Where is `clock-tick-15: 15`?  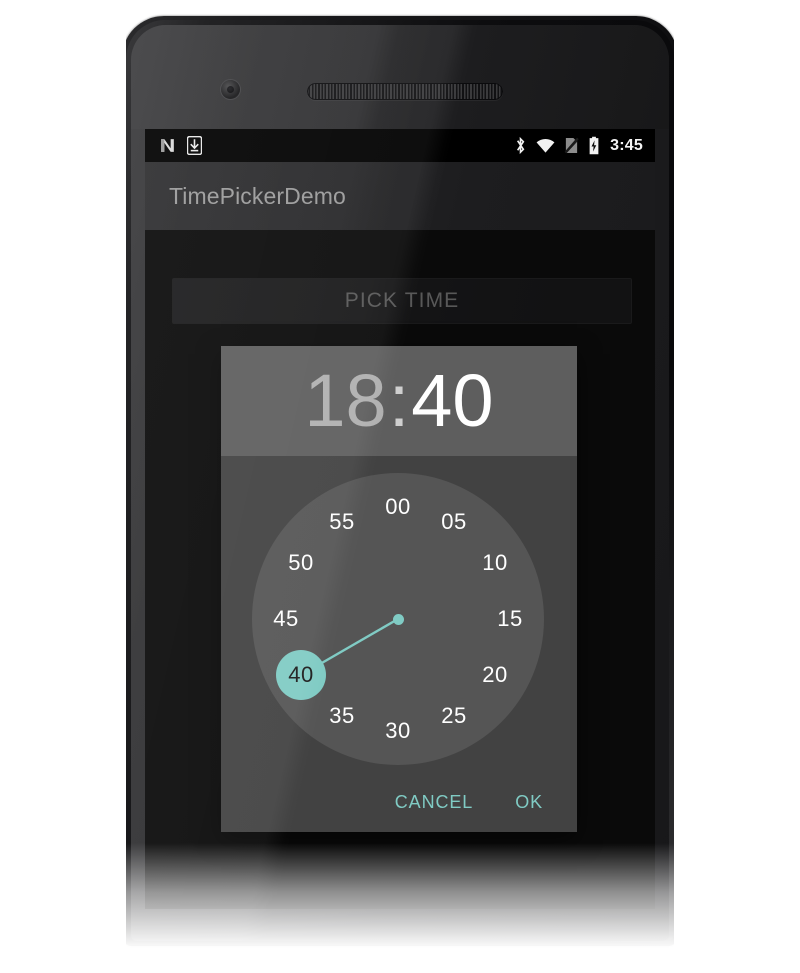 clock-tick-15: 15 is located at coordinates (510, 619).